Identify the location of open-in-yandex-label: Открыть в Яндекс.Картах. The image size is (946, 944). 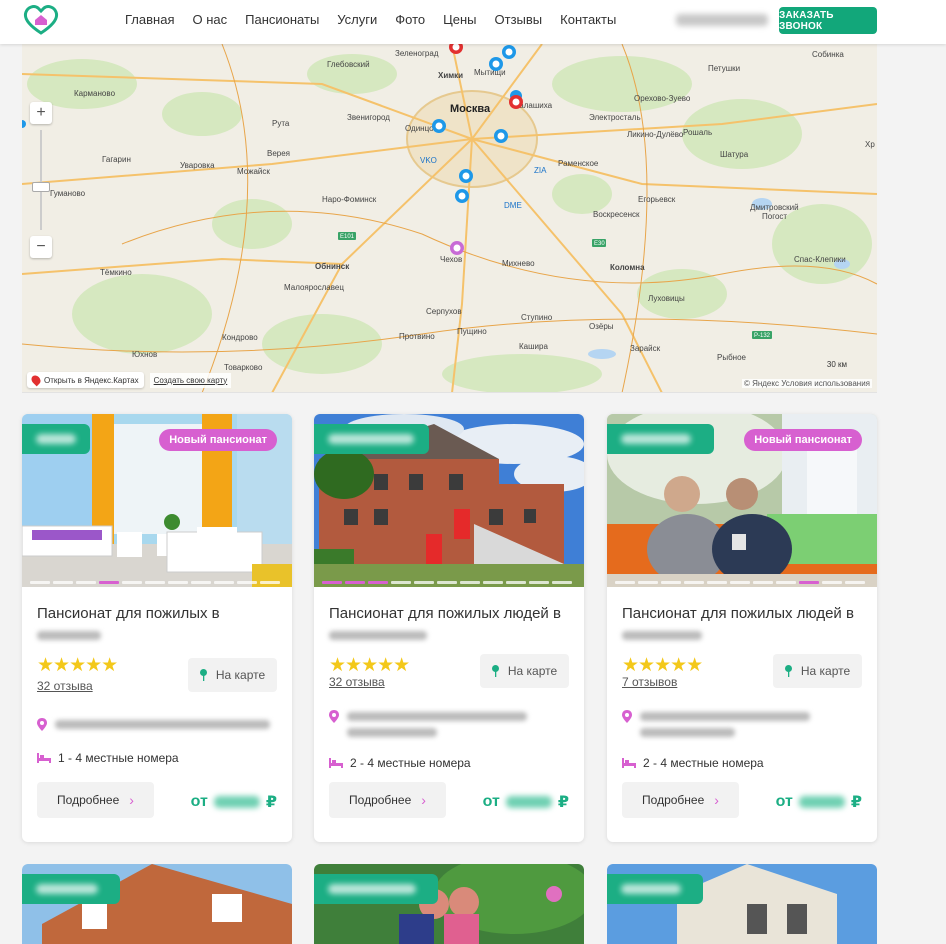
(91, 380).